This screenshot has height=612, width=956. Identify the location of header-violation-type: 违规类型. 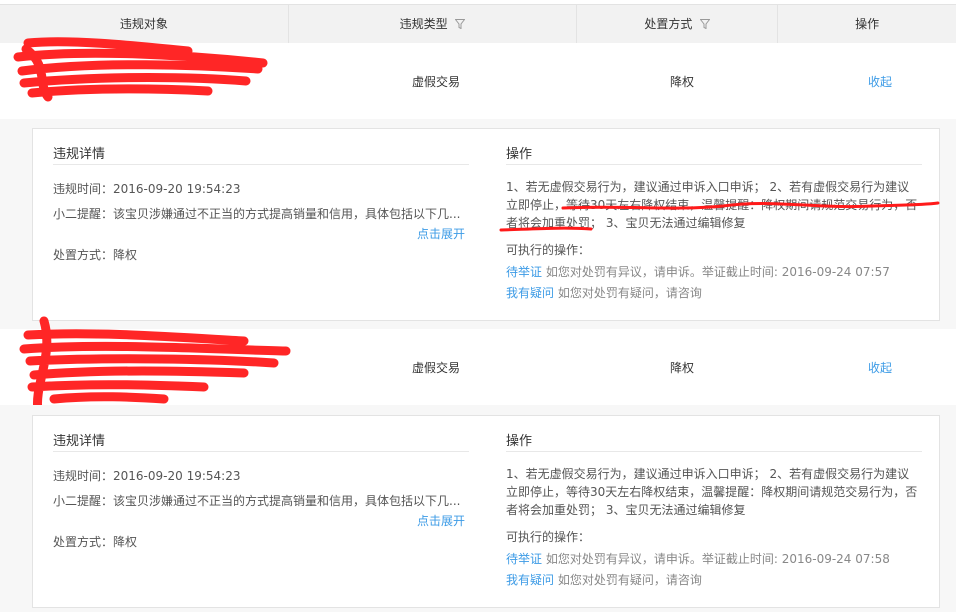
(432, 24).